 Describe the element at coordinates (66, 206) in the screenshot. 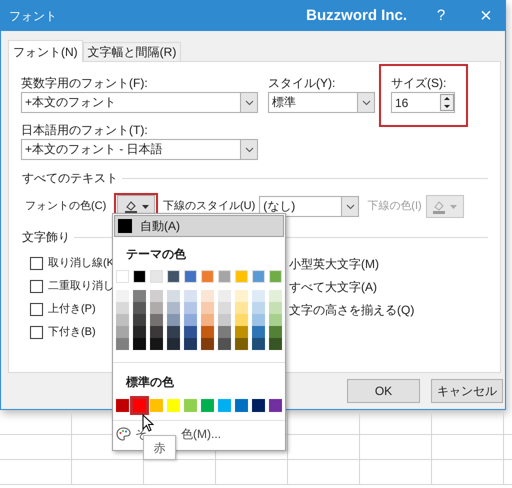

I see `field-label: フォントの色(C)` at that location.